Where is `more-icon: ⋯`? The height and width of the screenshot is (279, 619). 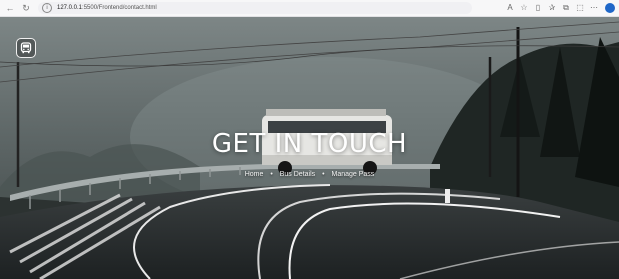 more-icon: ⋯ is located at coordinates (594, 8).